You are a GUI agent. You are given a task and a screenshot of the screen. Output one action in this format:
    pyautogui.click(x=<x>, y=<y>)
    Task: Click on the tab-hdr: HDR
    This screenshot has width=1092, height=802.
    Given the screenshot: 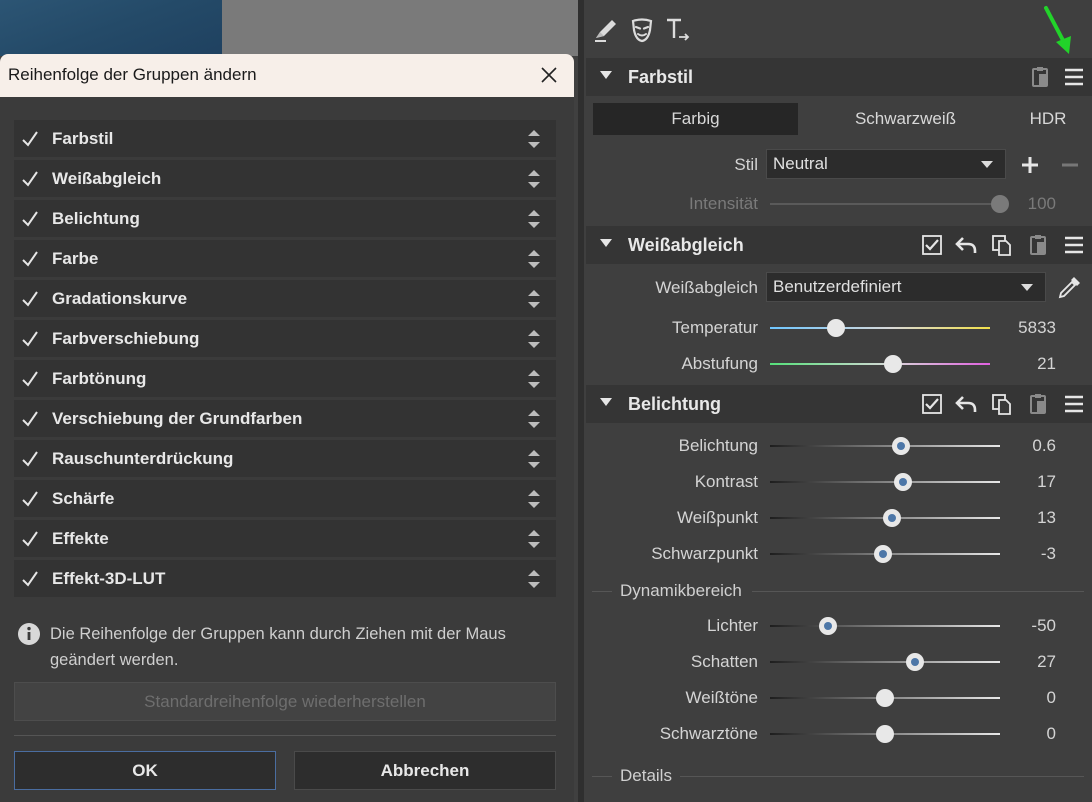 What is the action you would take?
    pyautogui.click(x=1048, y=119)
    